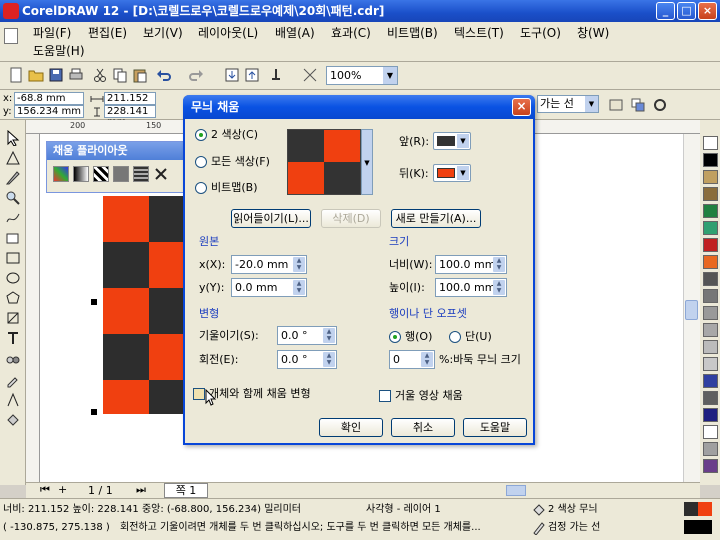  I want to click on menu-edit: 편집(E), so click(107, 33).